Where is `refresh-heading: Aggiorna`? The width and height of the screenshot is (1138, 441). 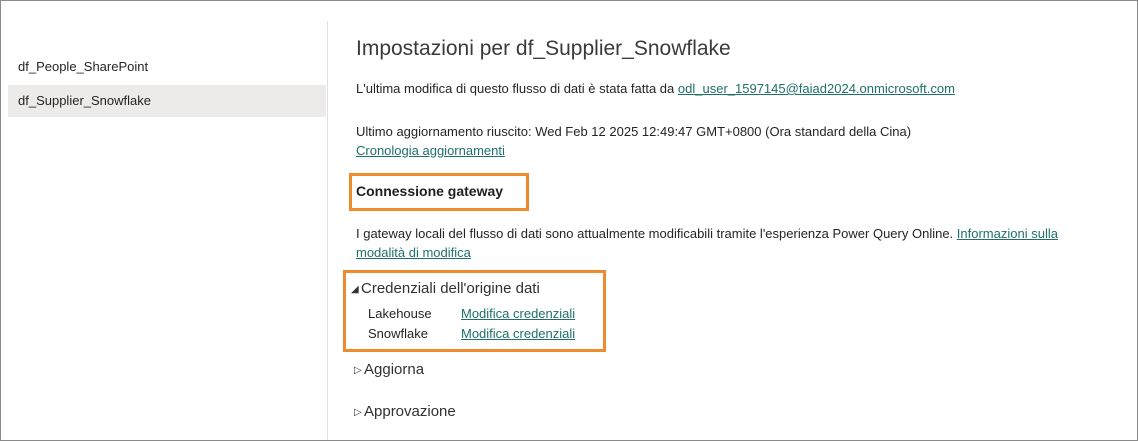
refresh-heading: Aggiorna is located at coordinates (394, 369).